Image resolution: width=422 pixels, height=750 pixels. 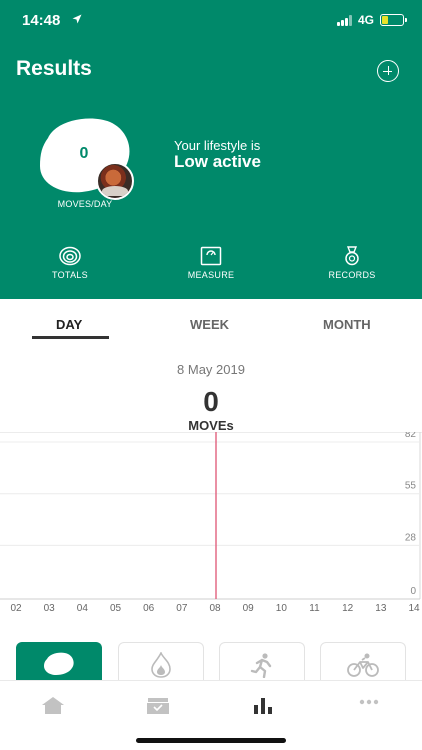 I want to click on activity-moves, so click(x=59, y=662).